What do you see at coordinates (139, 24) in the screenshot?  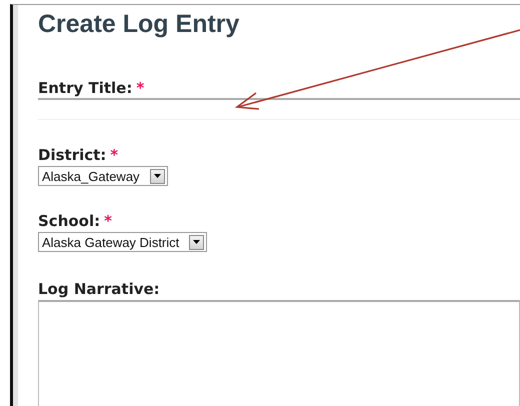 I see `page-title: Create Log Entry` at bounding box center [139, 24].